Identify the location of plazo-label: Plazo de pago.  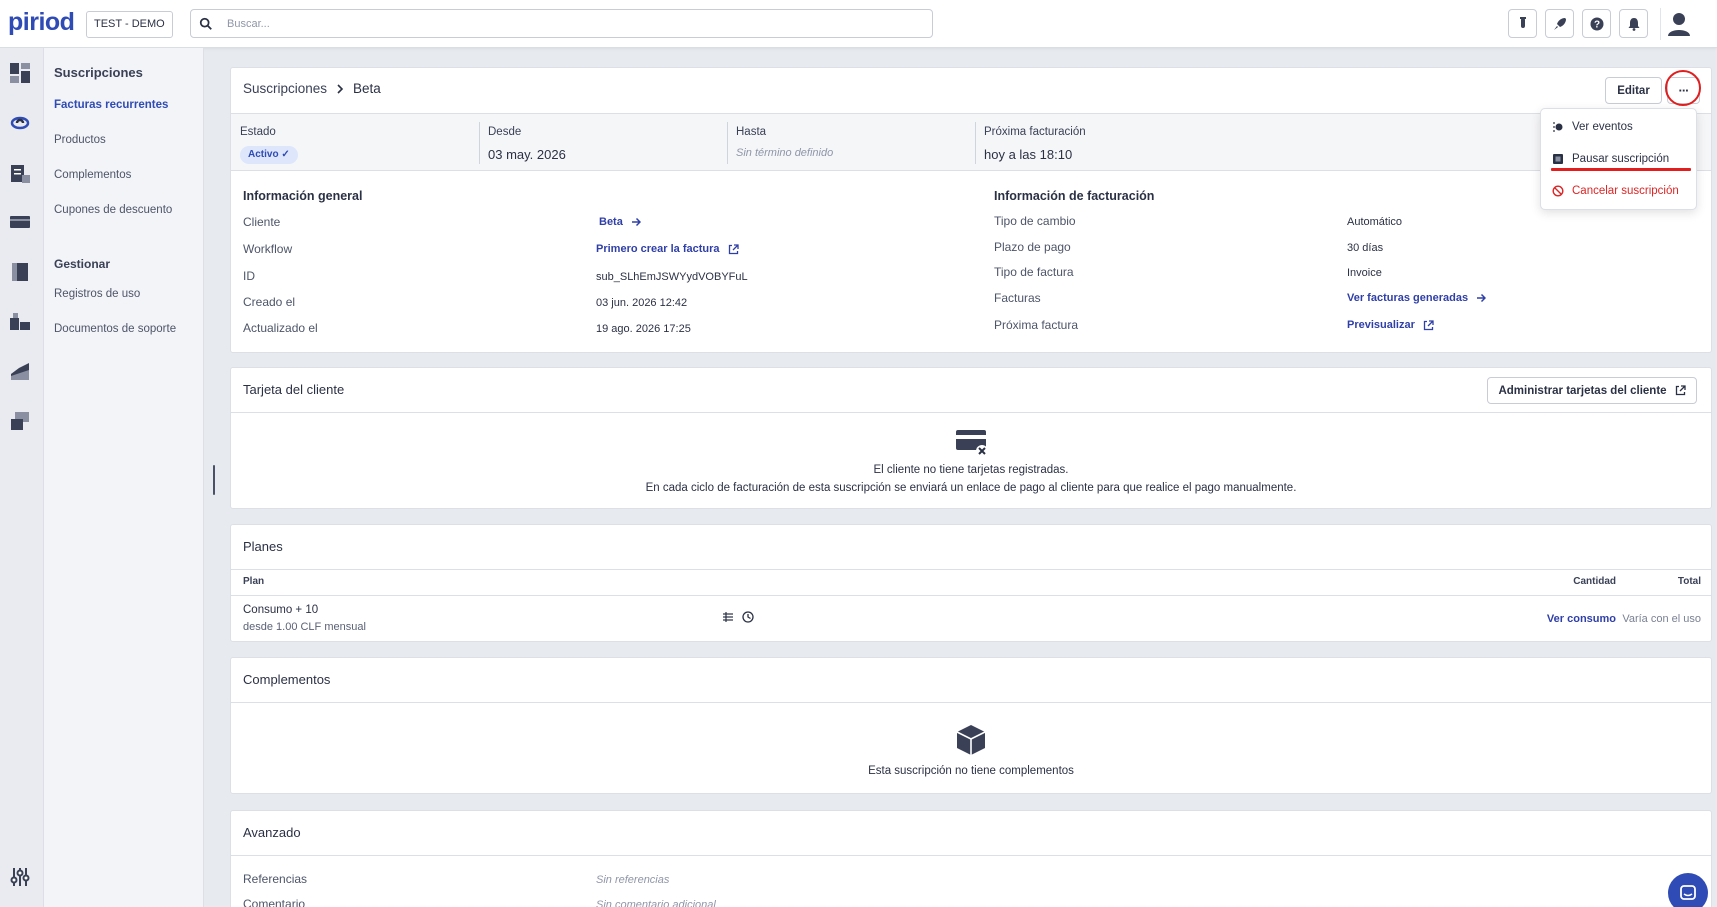
(1032, 247).